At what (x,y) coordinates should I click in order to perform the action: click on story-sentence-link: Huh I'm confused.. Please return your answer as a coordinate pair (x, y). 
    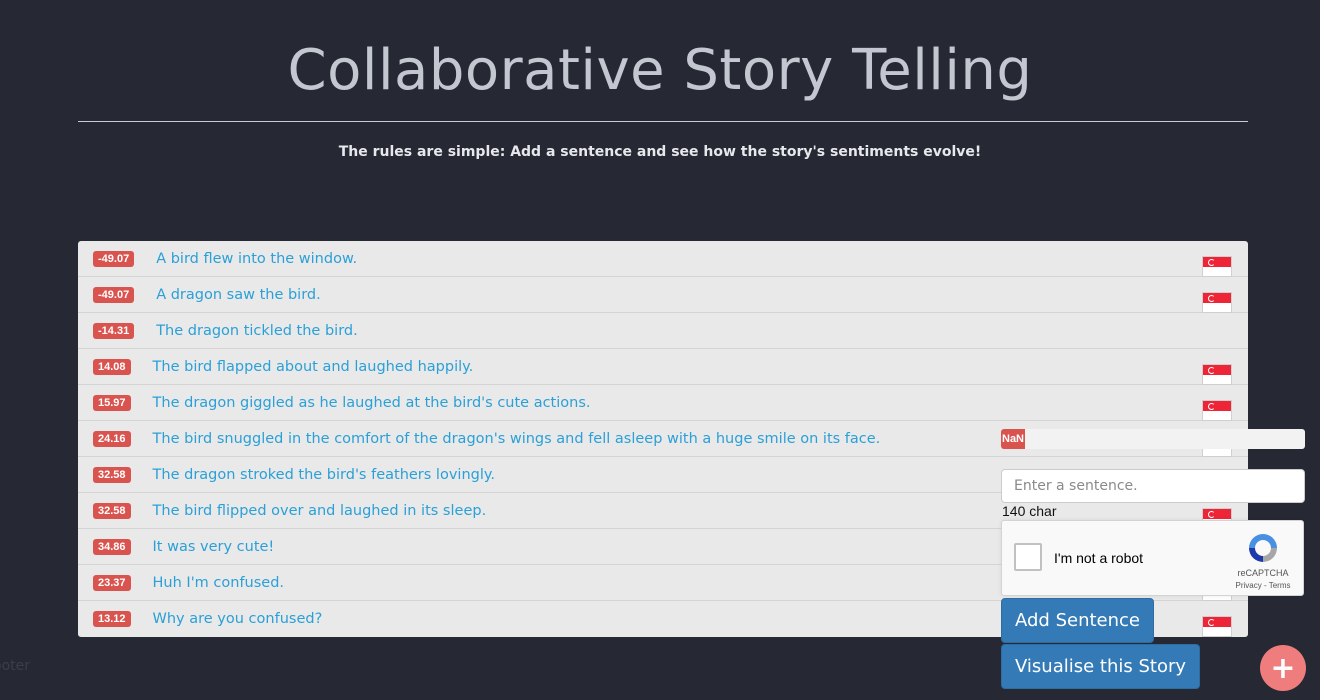
    Looking at the image, I should click on (219, 583).